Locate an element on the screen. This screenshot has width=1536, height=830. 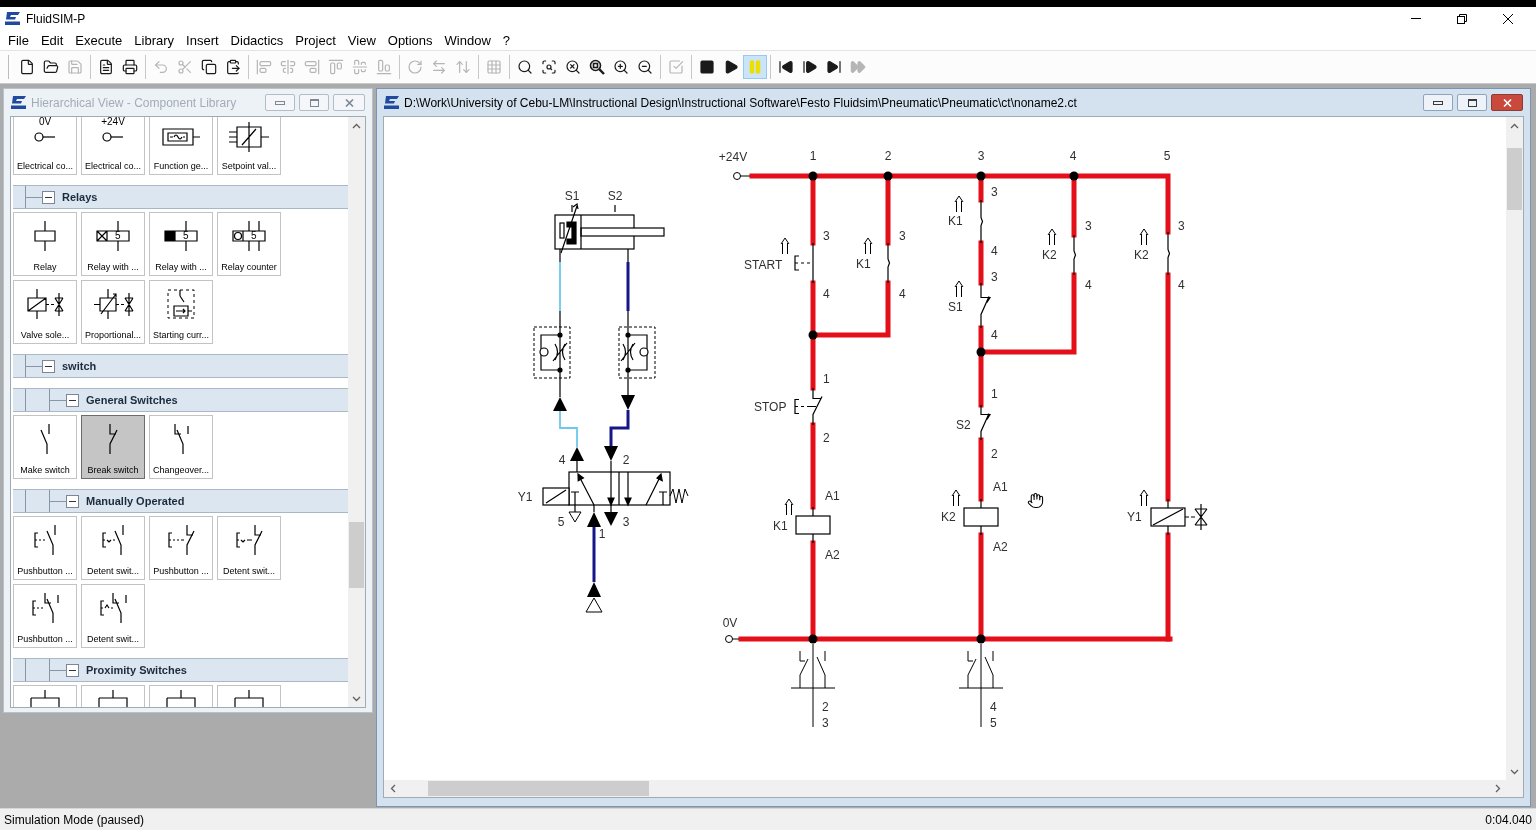
minimize-button is located at coordinates (1438, 102).